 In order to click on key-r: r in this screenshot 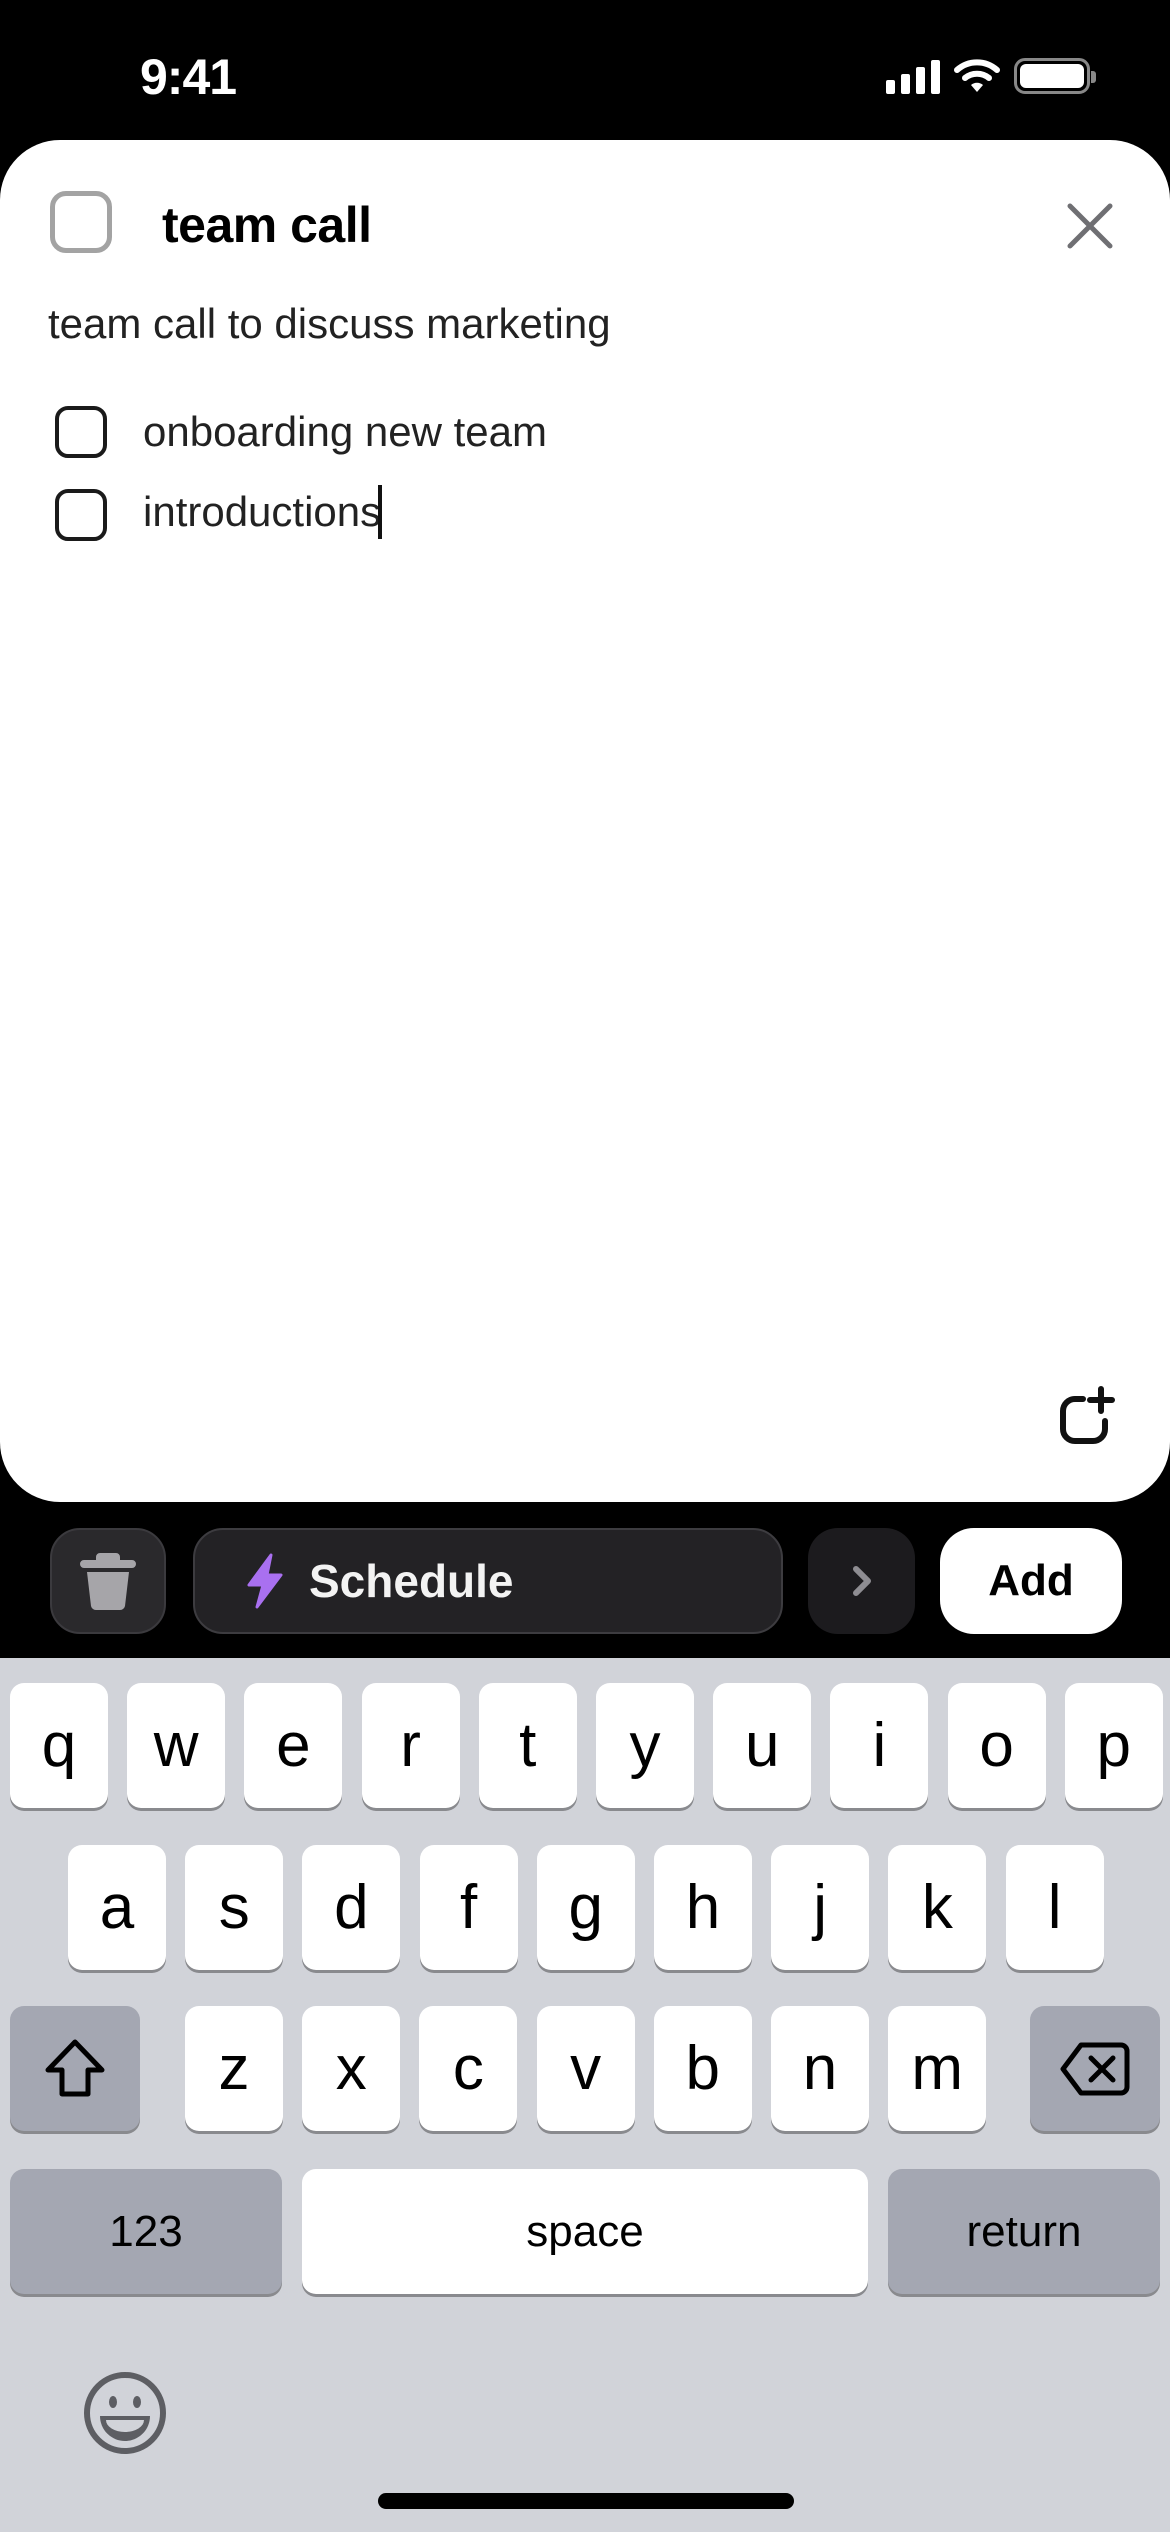, I will do `click(410, 1745)`.